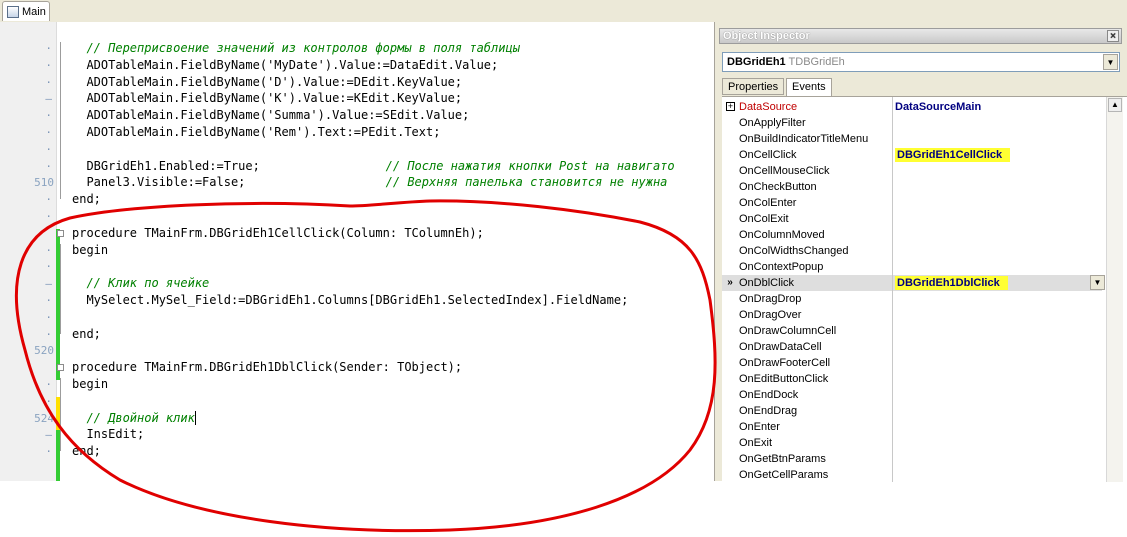 The height and width of the screenshot is (537, 1127). What do you see at coordinates (997, 155) in the screenshot?
I see `event-handler-value: DBGridEh1CellClick` at bounding box center [997, 155].